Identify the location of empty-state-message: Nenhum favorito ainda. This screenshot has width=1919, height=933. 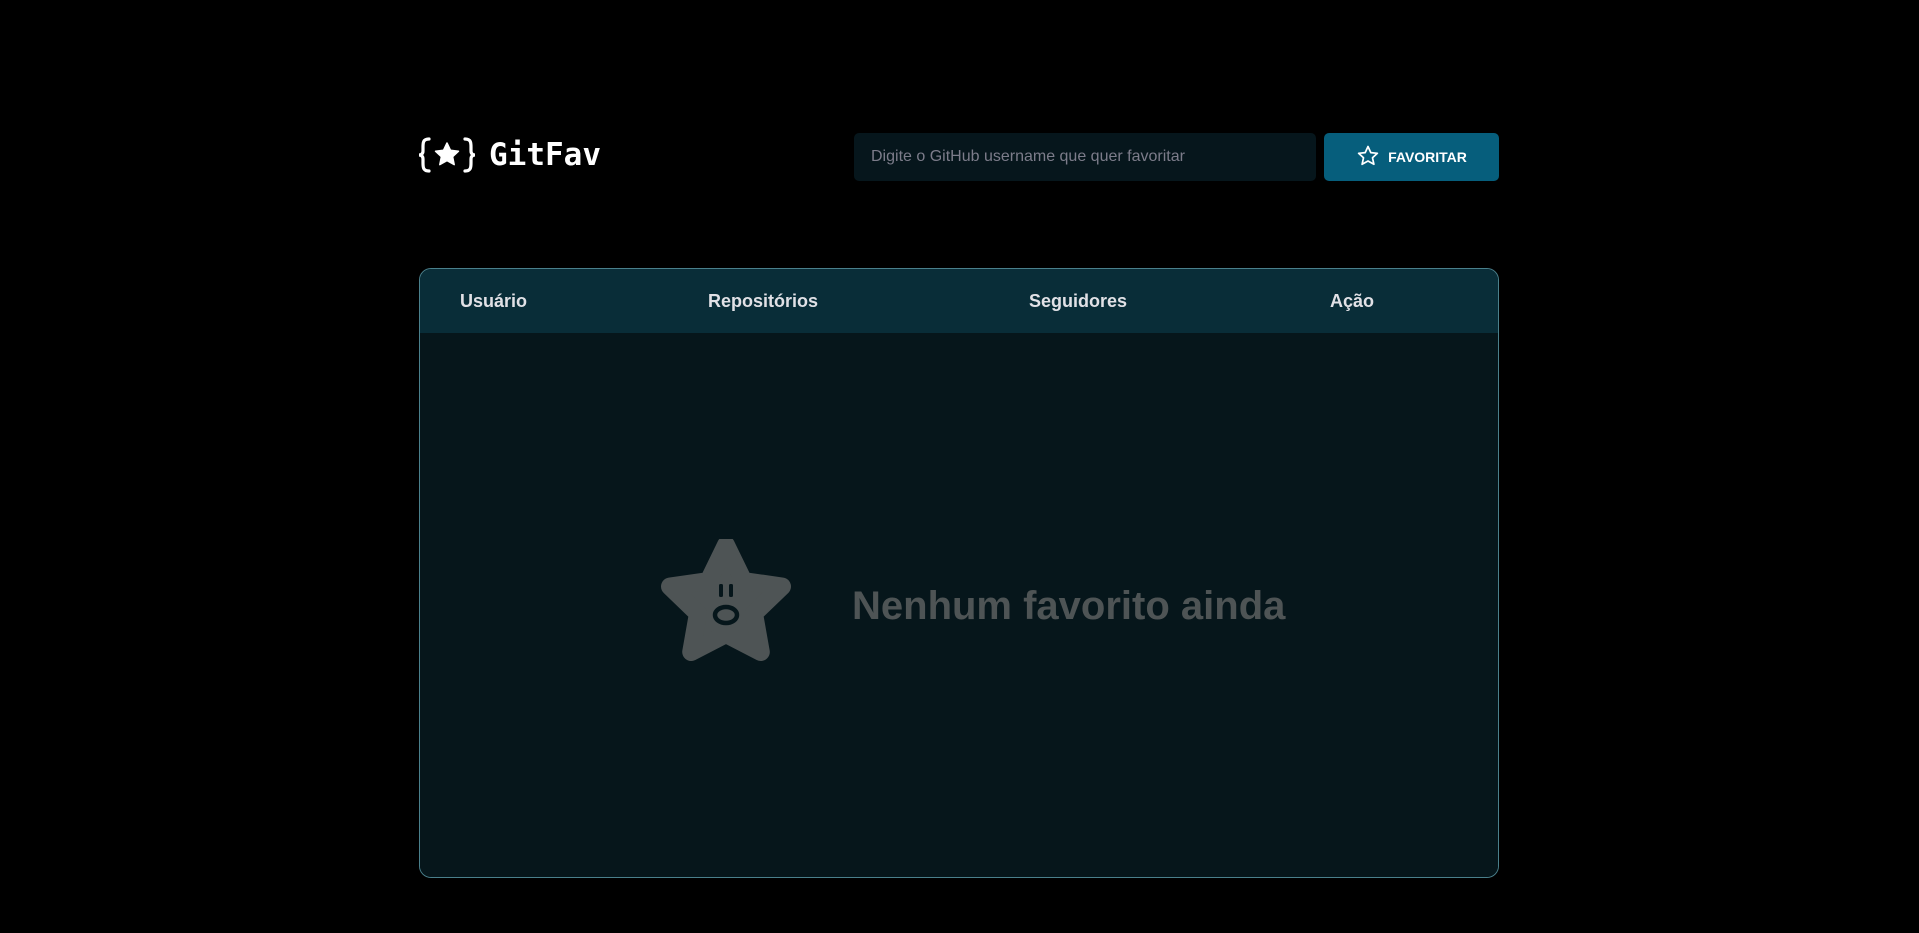
(1069, 606).